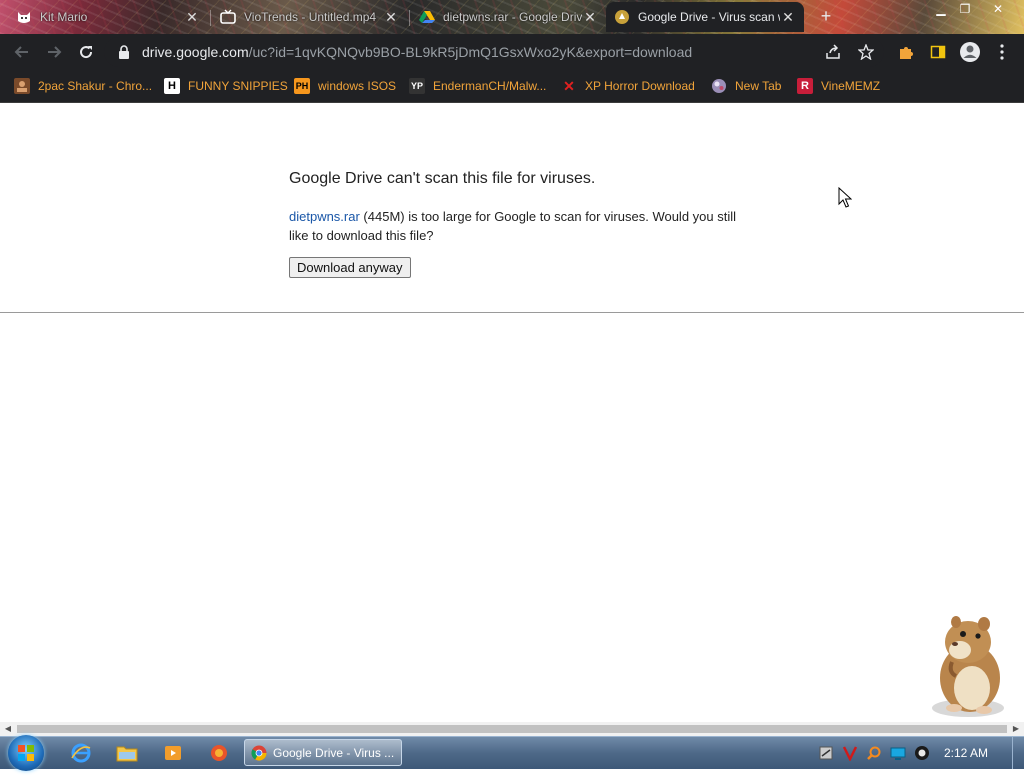 The height and width of the screenshot is (776, 1024). I want to click on yp-icon: YP, so click(417, 86).